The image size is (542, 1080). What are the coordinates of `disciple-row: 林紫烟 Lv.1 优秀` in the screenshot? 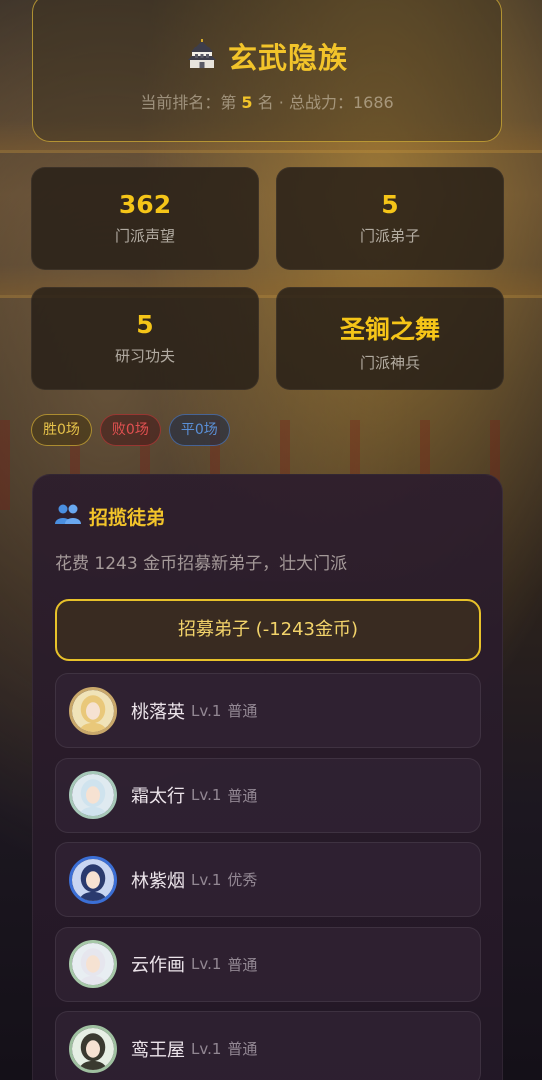 It's located at (268, 879).